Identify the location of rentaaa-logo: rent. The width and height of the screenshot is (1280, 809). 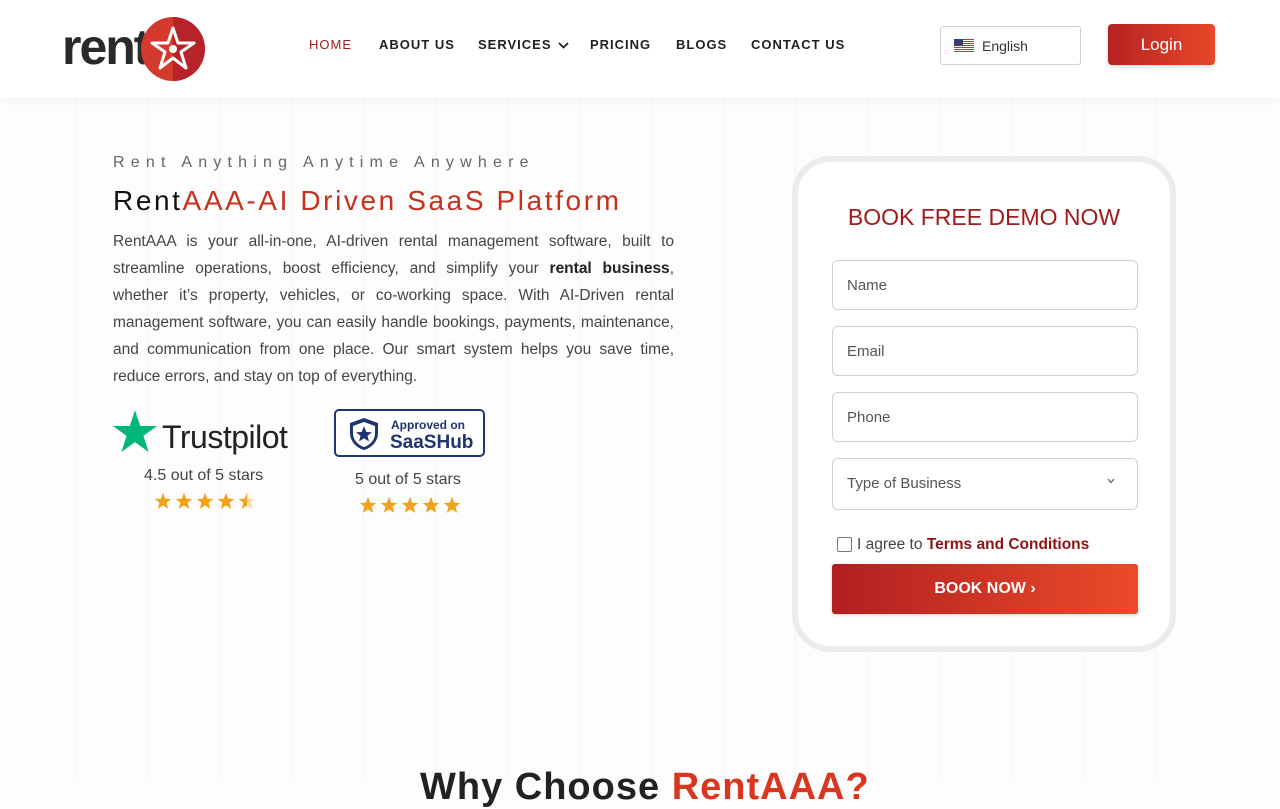
(134, 49).